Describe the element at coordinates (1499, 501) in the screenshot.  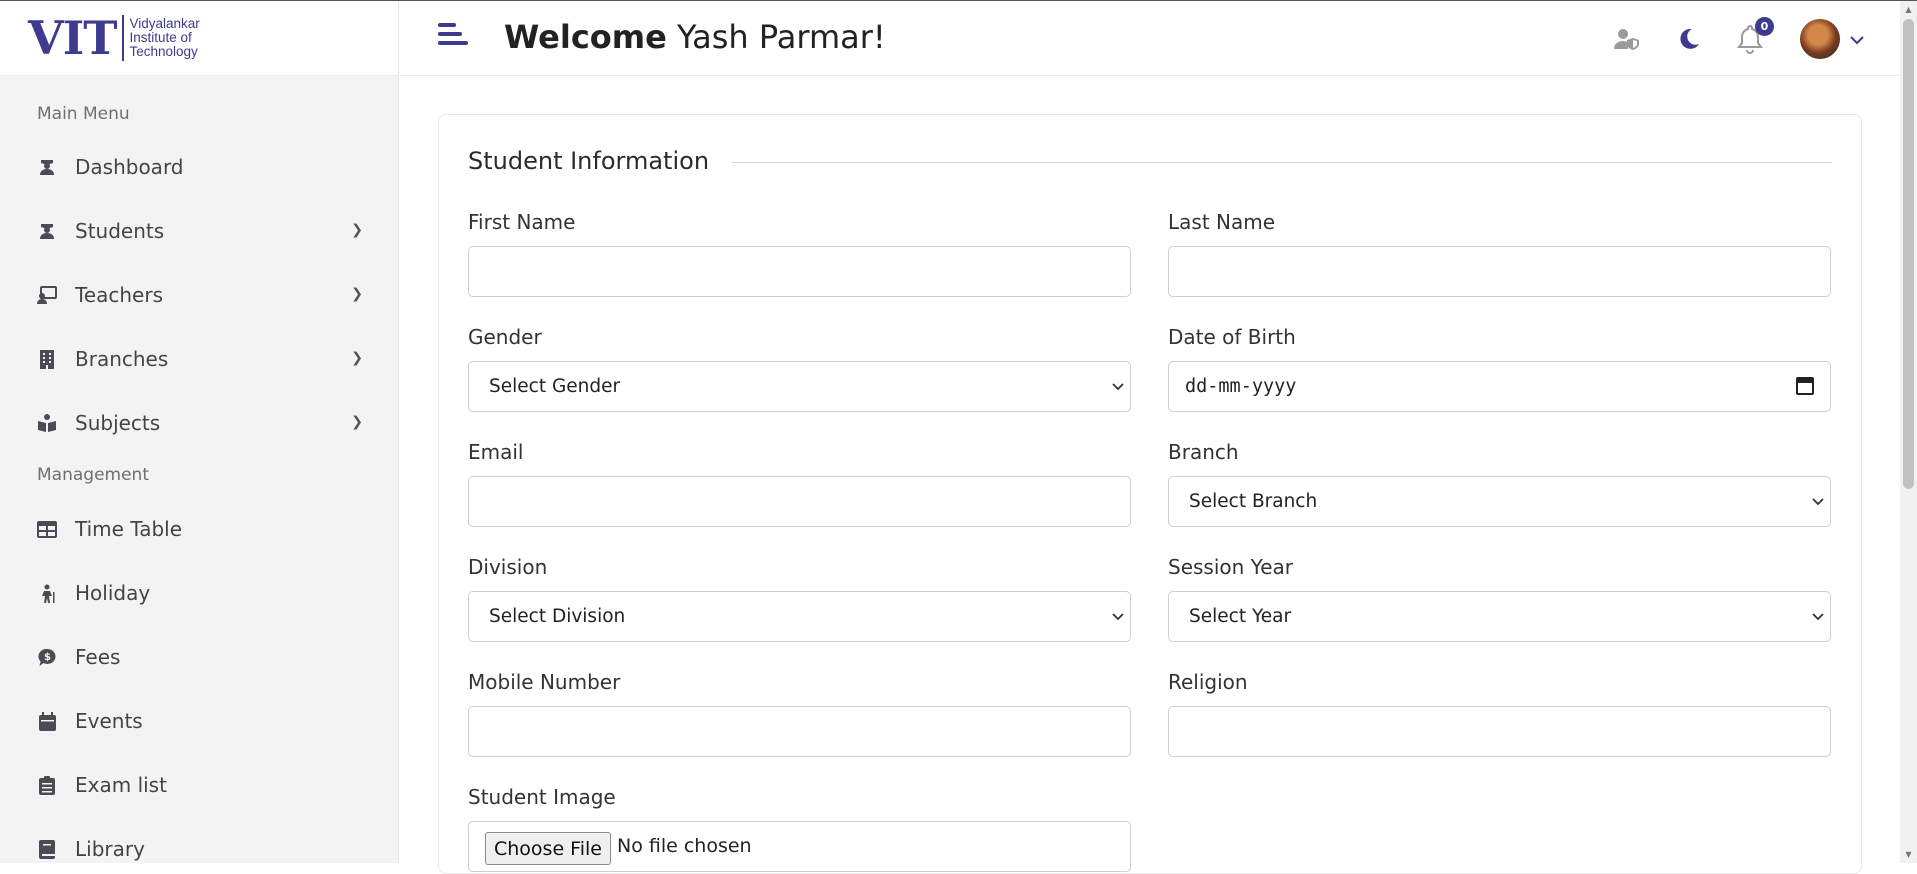
I see `branch-select: Select Branch` at that location.